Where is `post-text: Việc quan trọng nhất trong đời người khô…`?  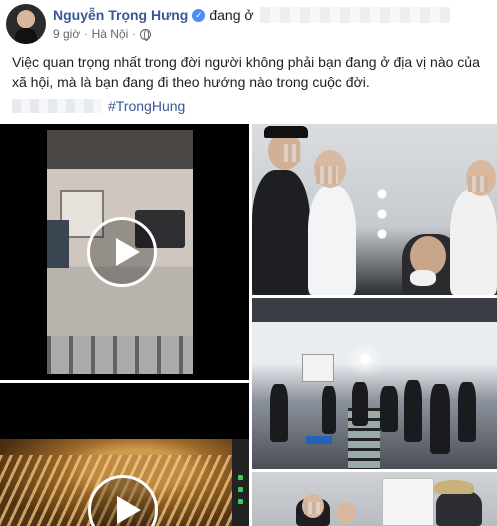
post-text: Việc quan trọng nhất trong đời người khô… is located at coordinates (246, 72).